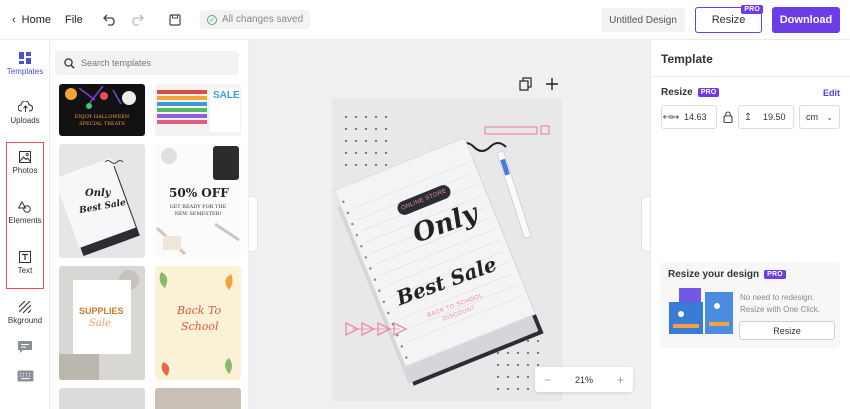 The width and height of the screenshot is (850, 409). I want to click on desk-artwork, so click(197, 201).